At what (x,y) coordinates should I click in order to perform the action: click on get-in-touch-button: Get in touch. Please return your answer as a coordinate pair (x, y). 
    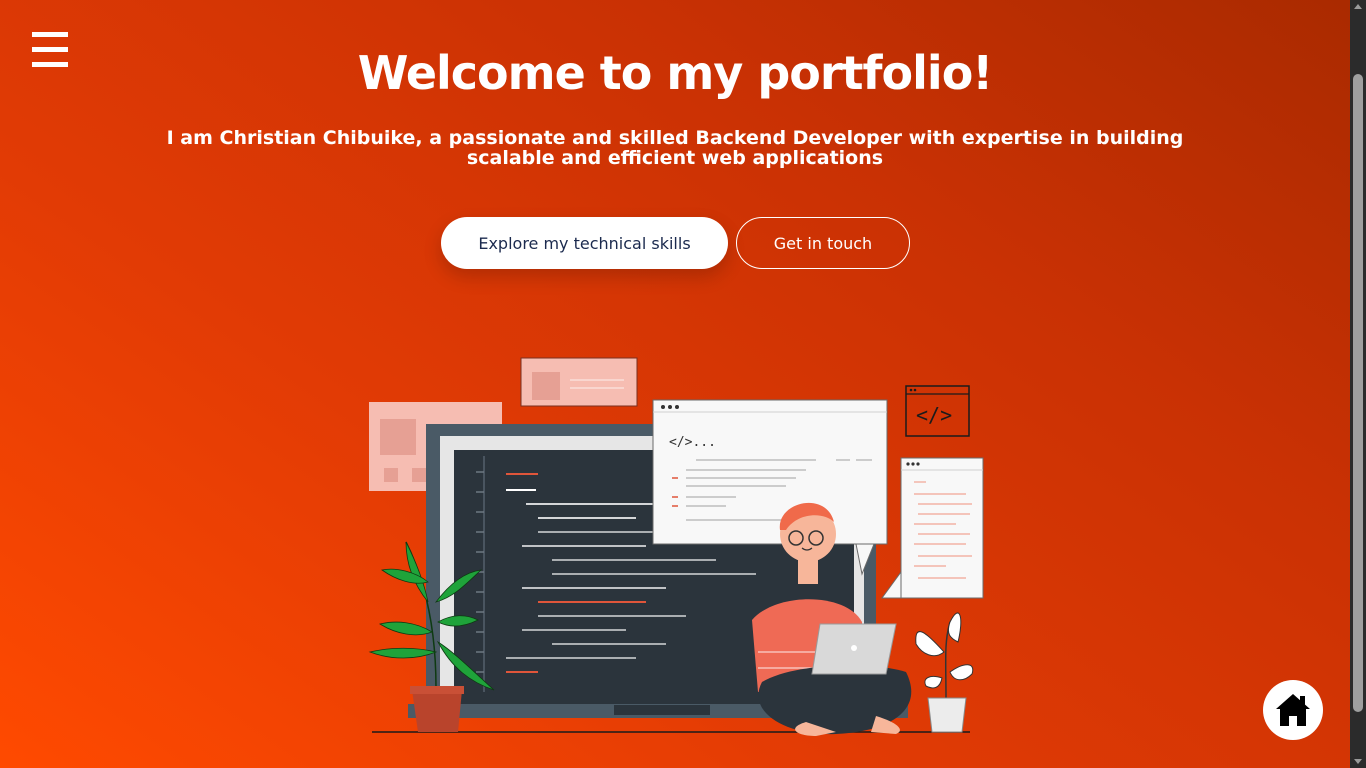
    Looking at the image, I should click on (823, 243).